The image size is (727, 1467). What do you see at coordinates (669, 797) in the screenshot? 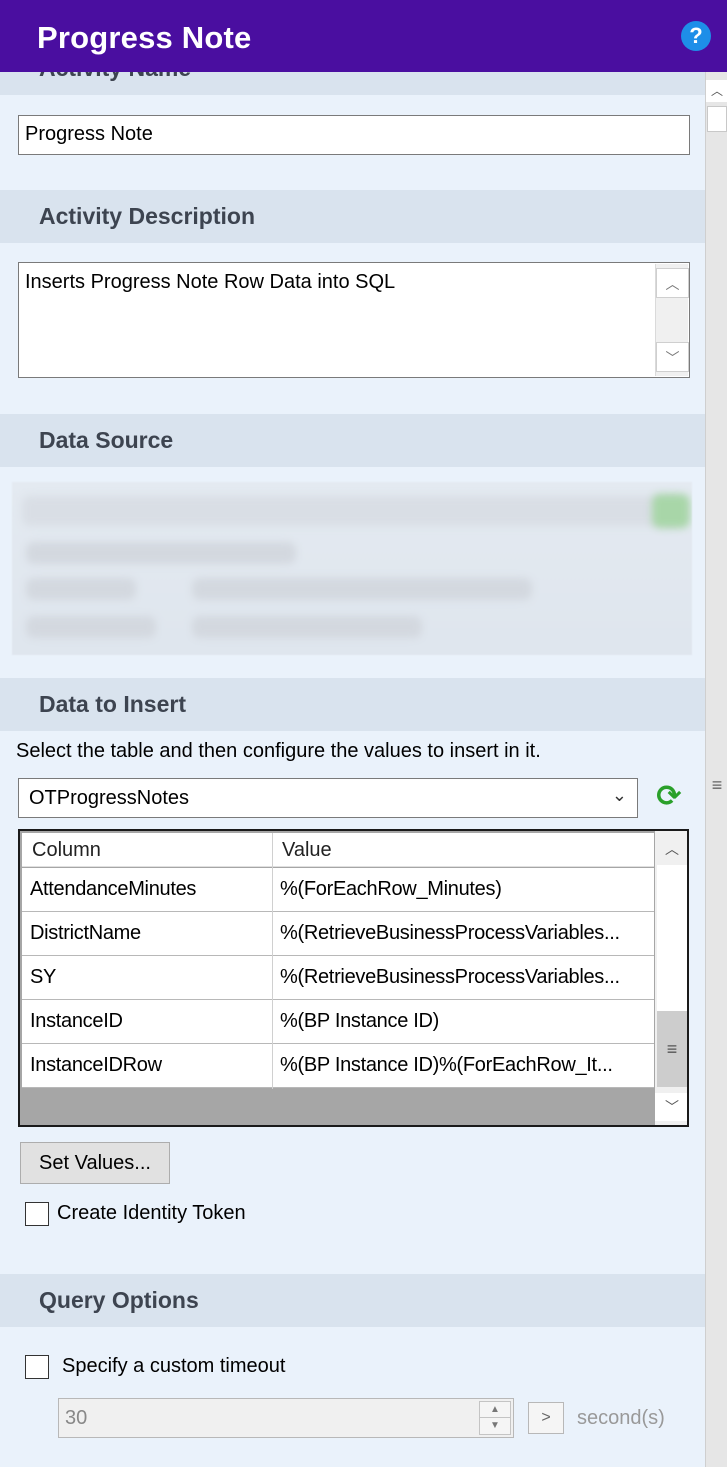
I see `refresh-icon: ⟳` at bounding box center [669, 797].